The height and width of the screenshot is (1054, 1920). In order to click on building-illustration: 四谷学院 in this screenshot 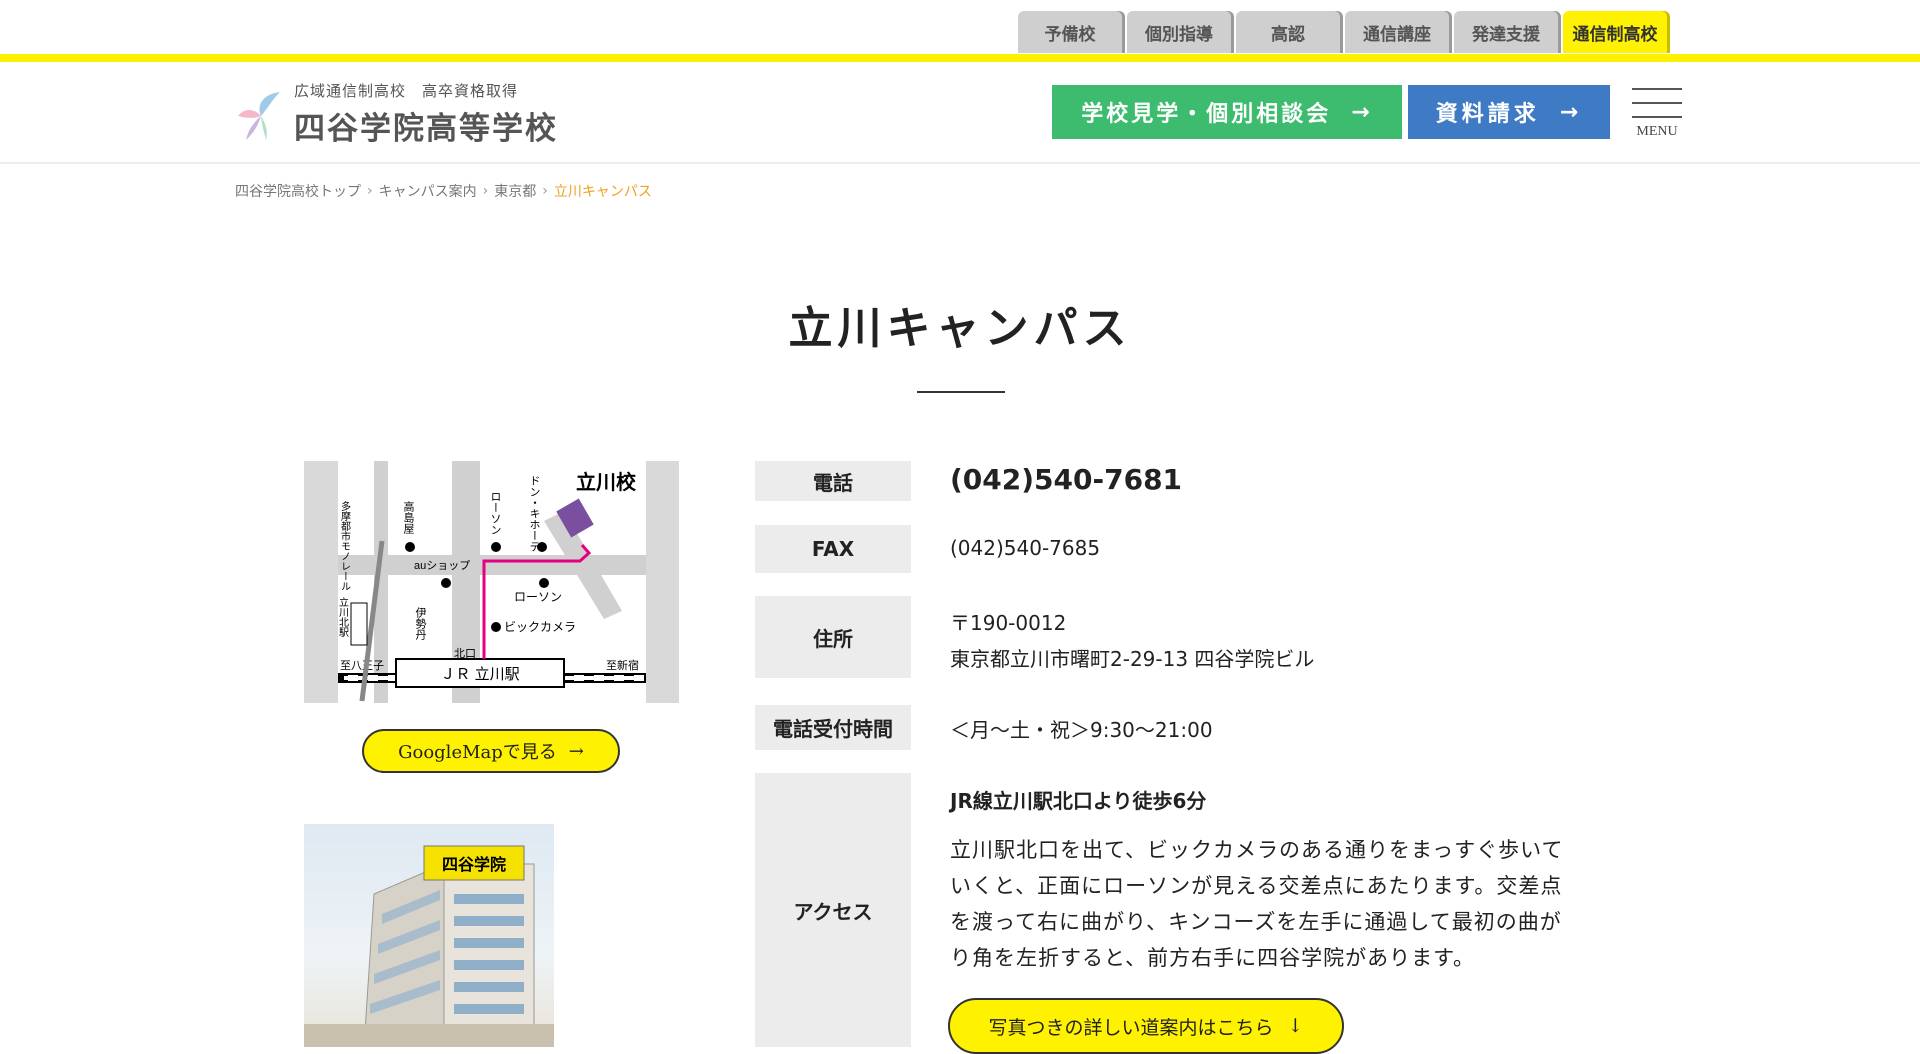, I will do `click(429, 935)`.